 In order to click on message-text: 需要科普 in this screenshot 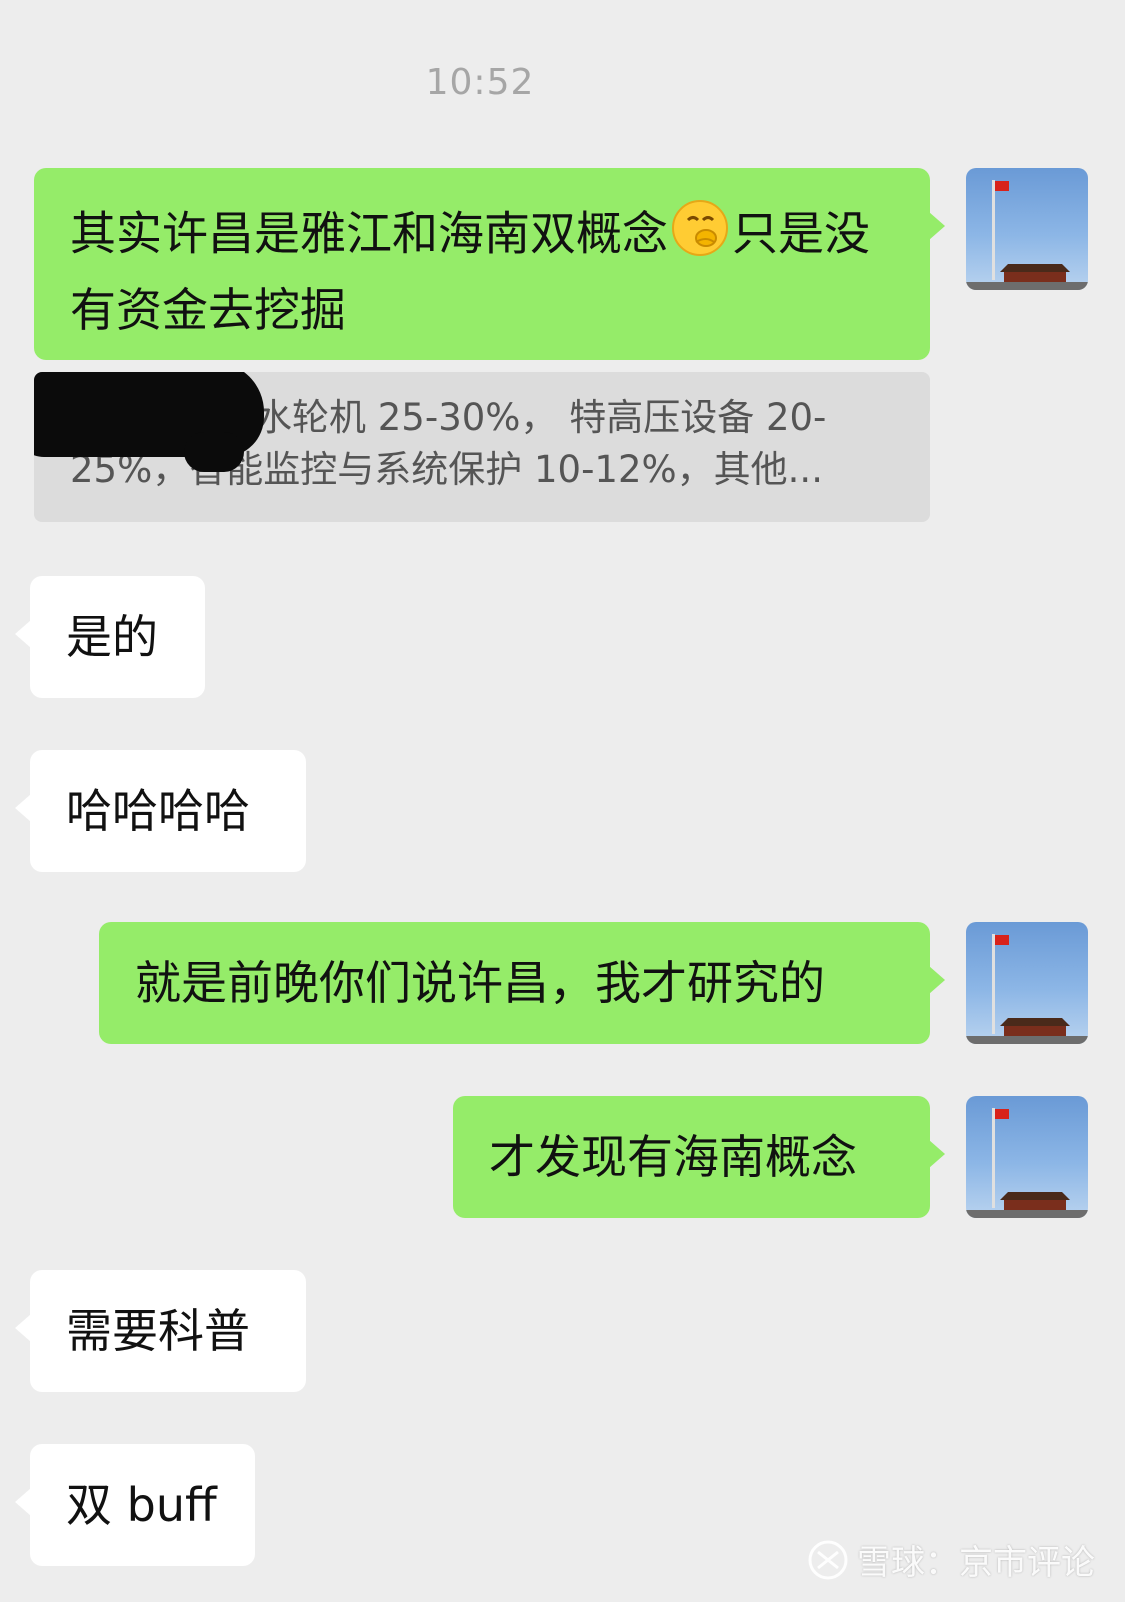, I will do `click(158, 1331)`.